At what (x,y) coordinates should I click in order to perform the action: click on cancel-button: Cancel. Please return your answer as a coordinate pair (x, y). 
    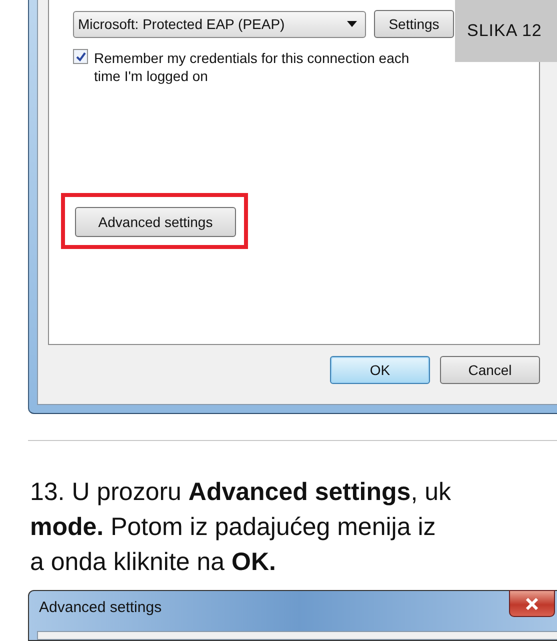
    Looking at the image, I should click on (490, 370).